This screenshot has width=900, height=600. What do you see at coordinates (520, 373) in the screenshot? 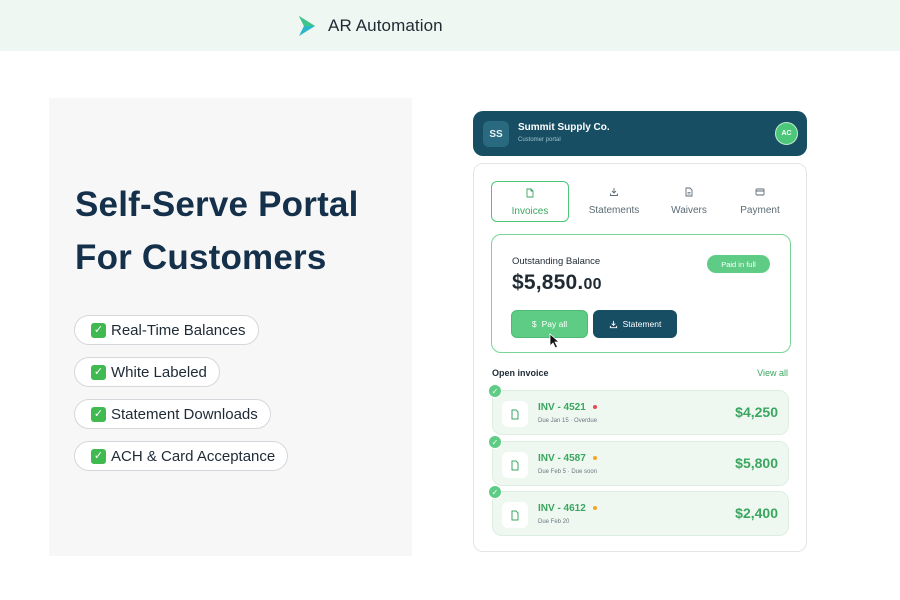
I see `open-invoice-title: Open invoice` at bounding box center [520, 373].